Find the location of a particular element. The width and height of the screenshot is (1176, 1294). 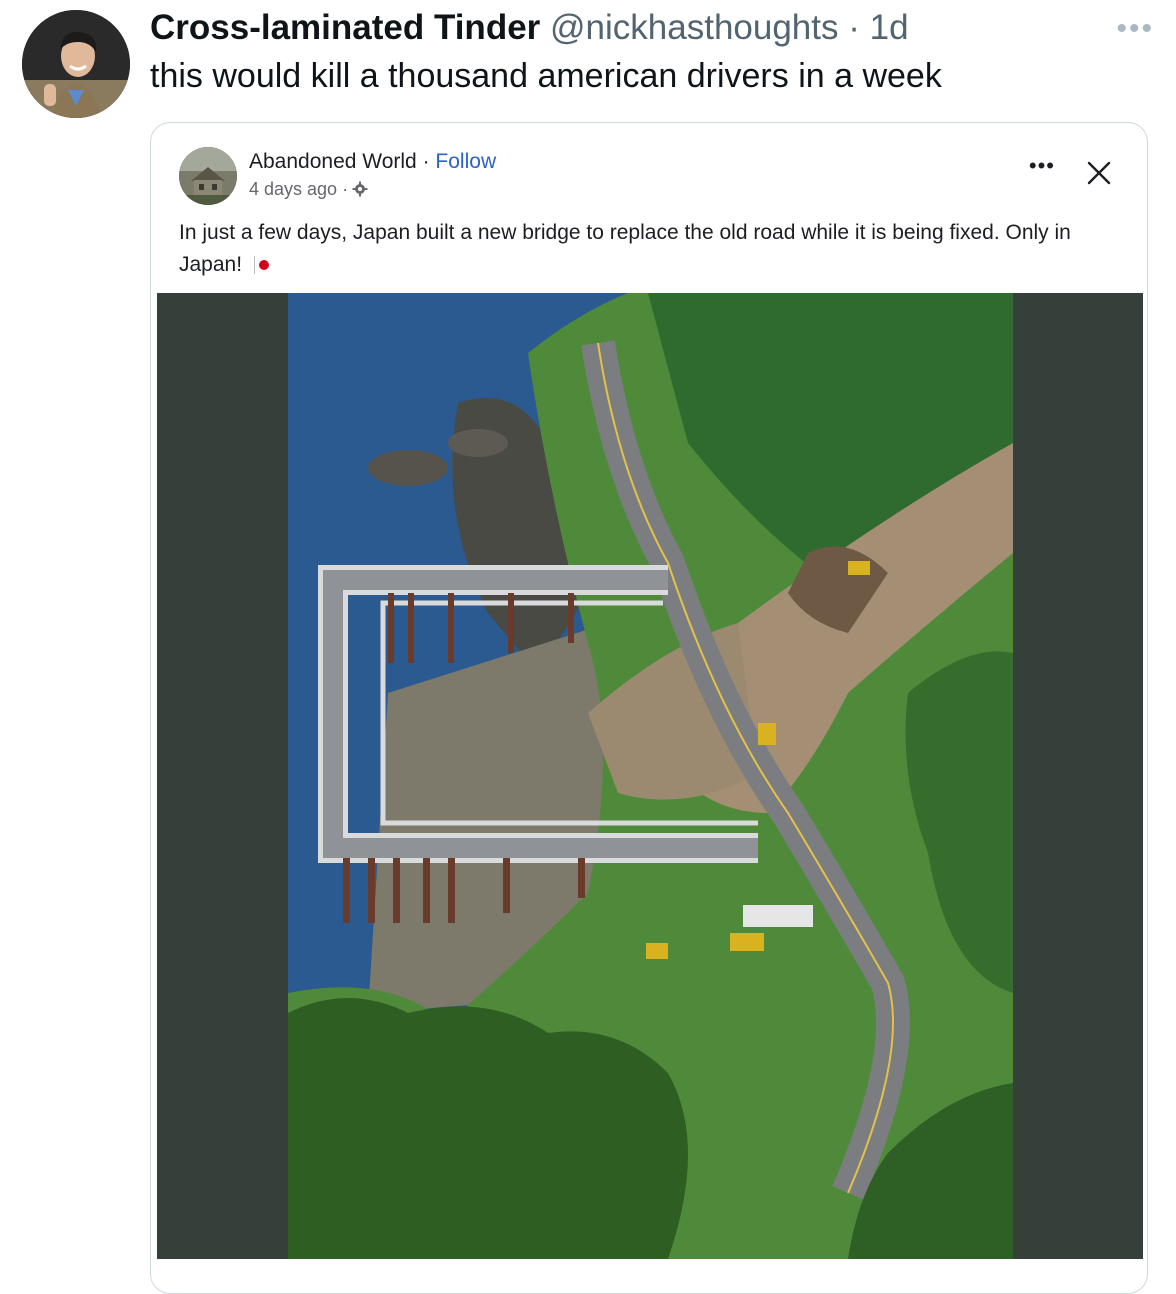

page-avatar is located at coordinates (208, 176).